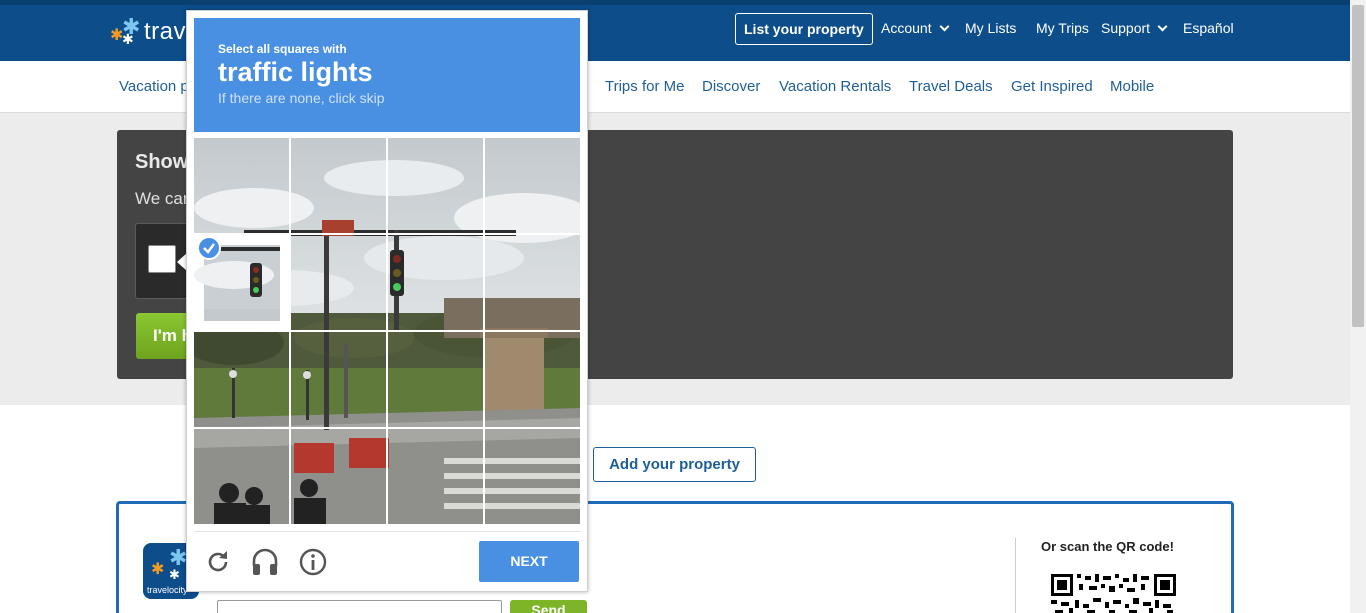 The image size is (1366, 613). I want to click on logo-star-icon: ✱ ✱ ✱, so click(125, 30).